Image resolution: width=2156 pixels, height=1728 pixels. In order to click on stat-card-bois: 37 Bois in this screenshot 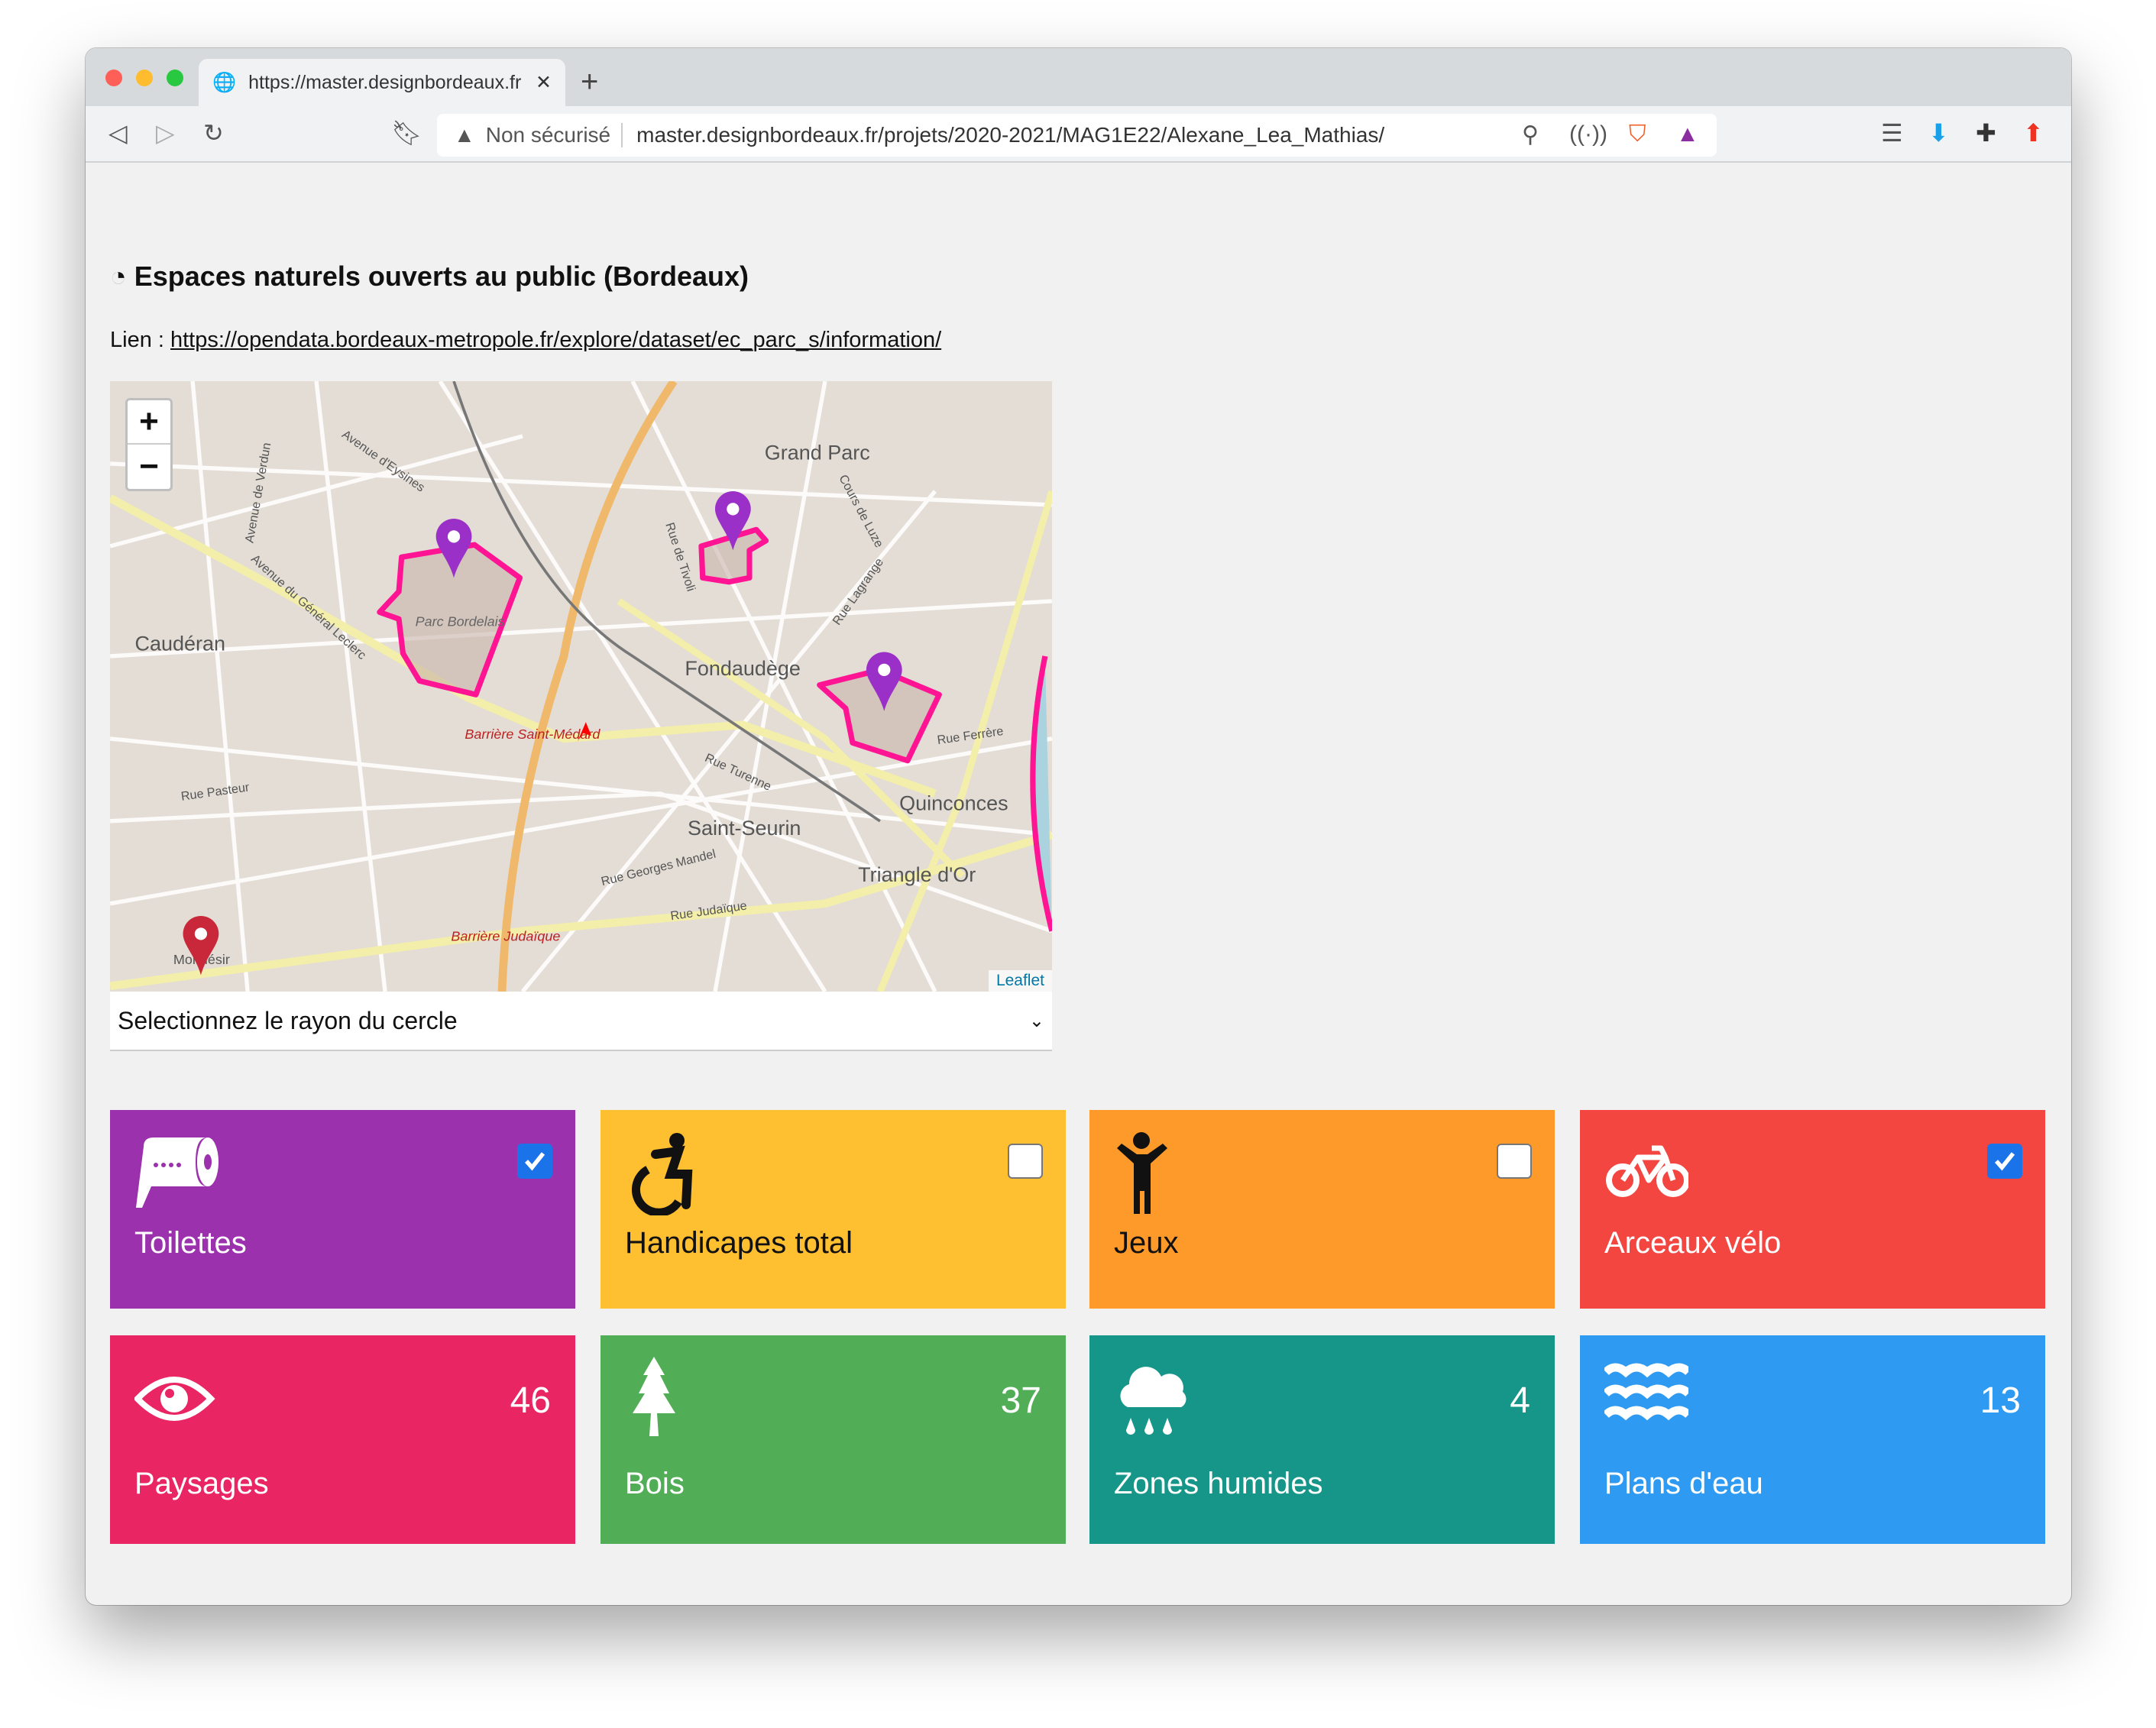, I will do `click(834, 1439)`.